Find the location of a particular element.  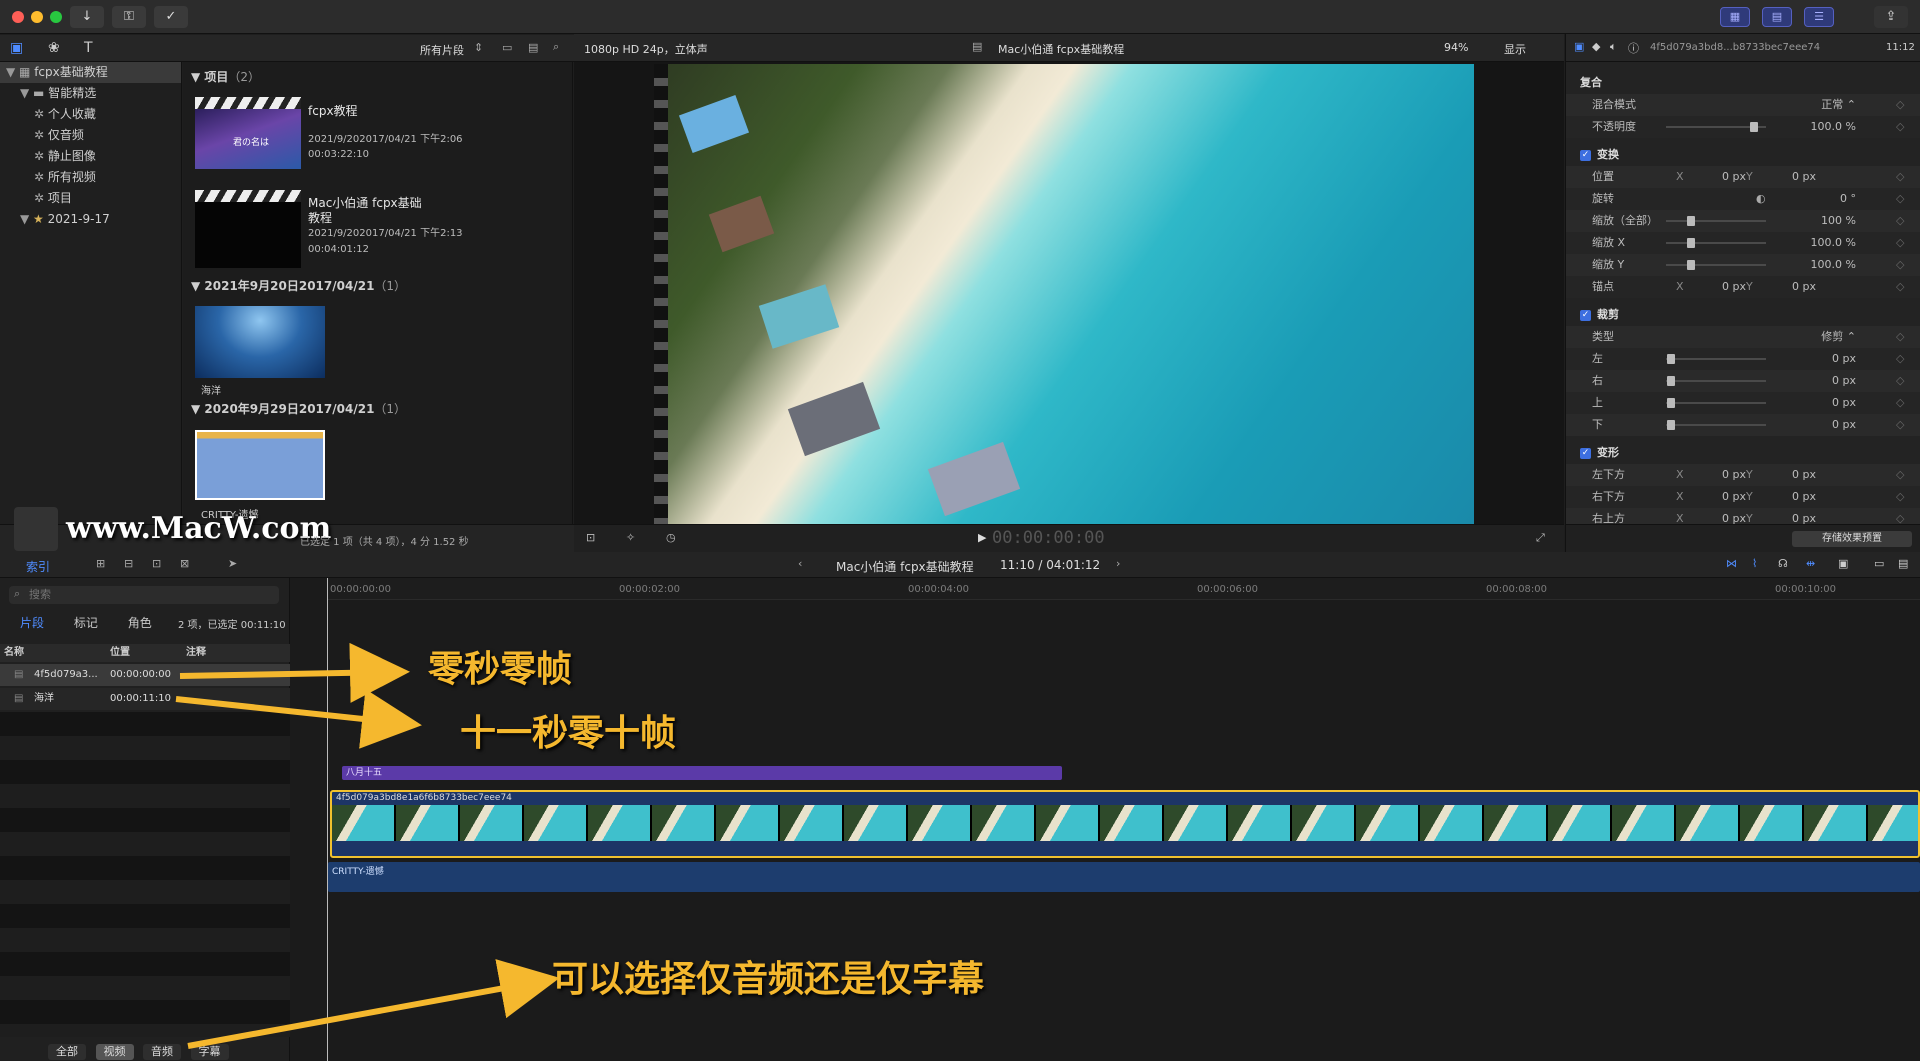

annotation-audio-caption: 可以选择仅音频还是仅字幕 is located at coordinates (768, 979).